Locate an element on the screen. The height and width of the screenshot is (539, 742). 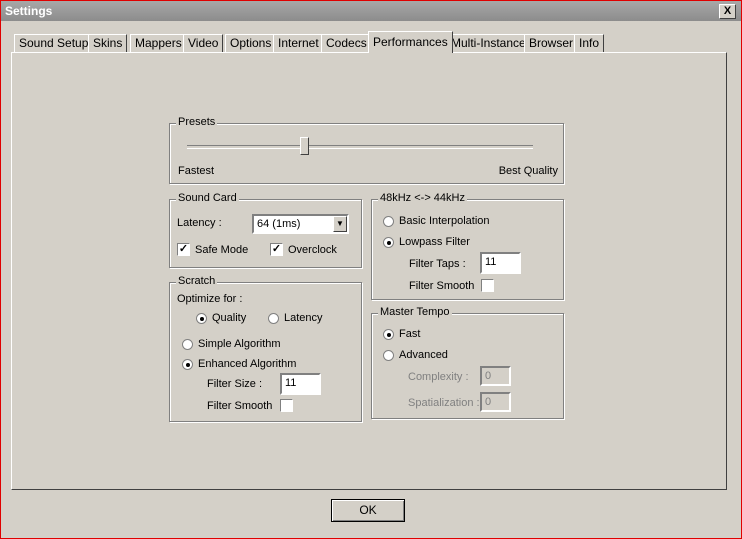
complexity-label: Complexity : is located at coordinates (438, 377).